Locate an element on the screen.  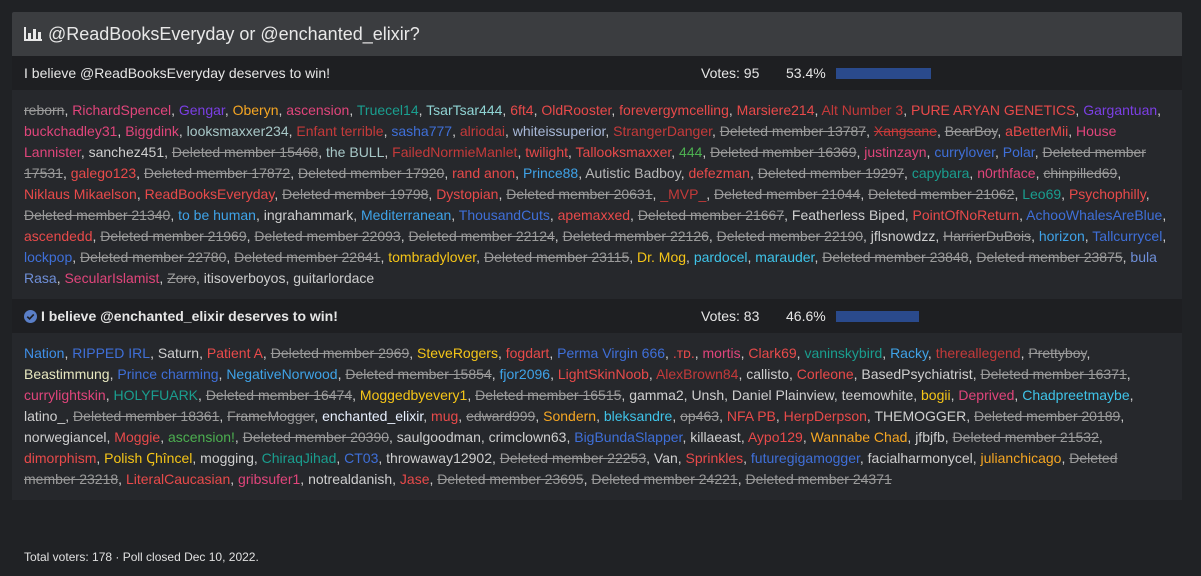
voter-link: _MVP_ is located at coordinates (683, 194).